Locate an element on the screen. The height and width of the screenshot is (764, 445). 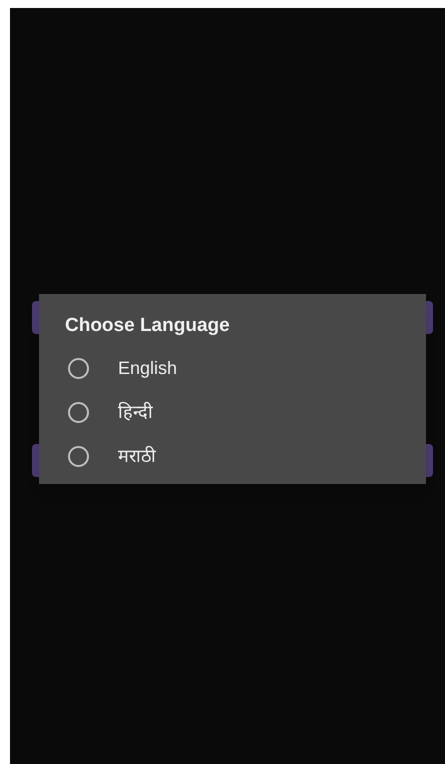
language-option: मराठी is located at coordinates (114, 456).